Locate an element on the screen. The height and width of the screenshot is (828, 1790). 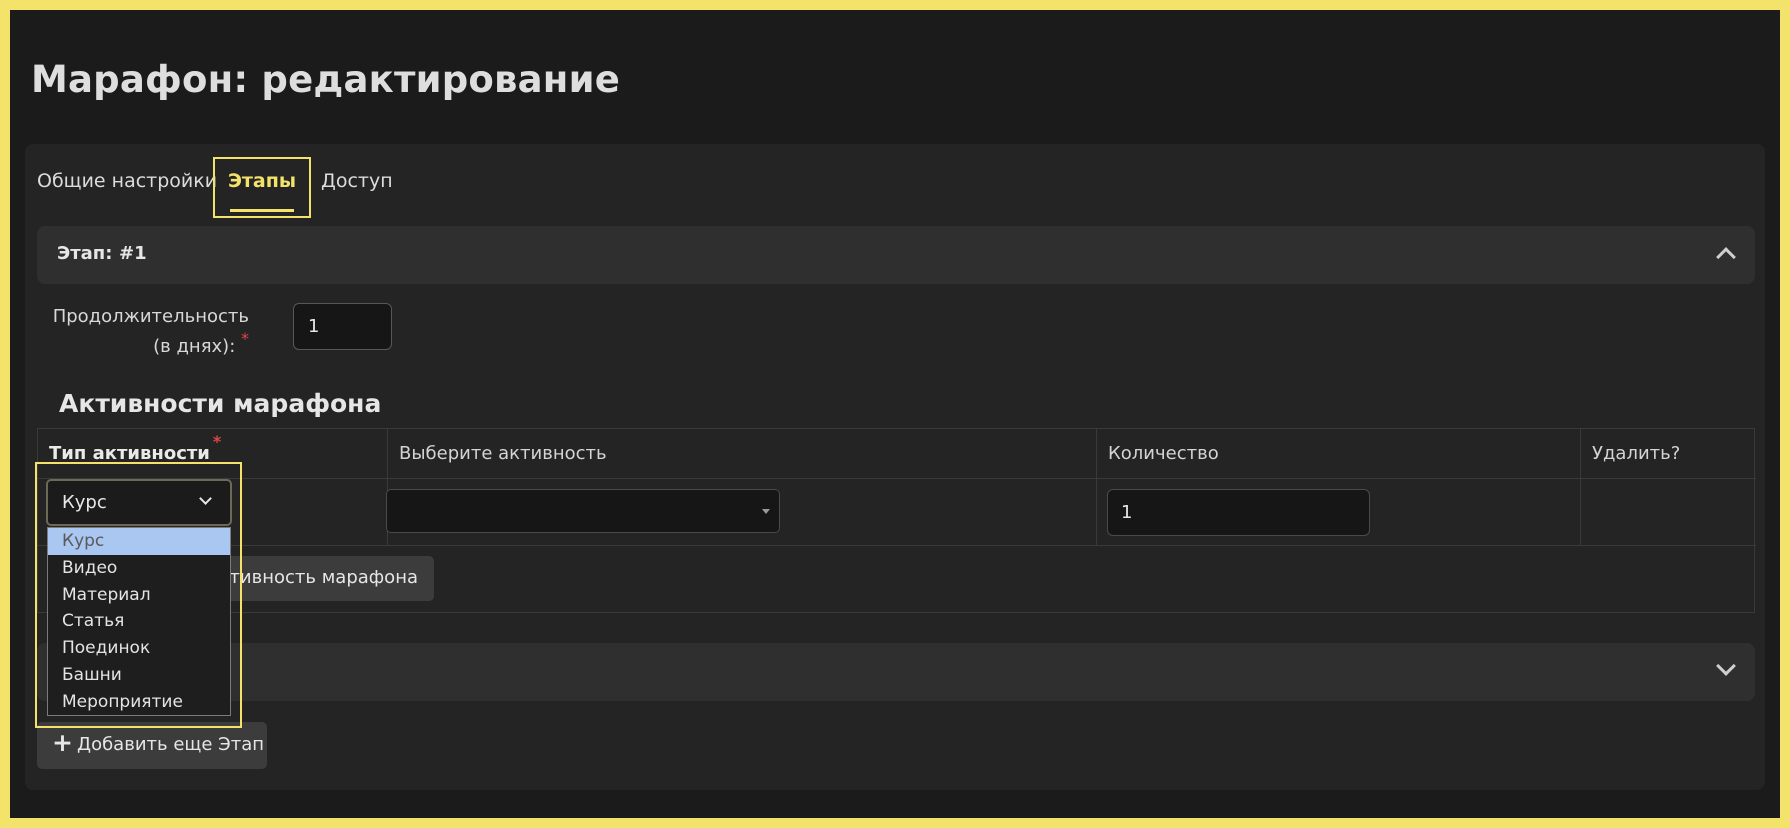
column-header-delete: Удалить? is located at coordinates (1668, 454).